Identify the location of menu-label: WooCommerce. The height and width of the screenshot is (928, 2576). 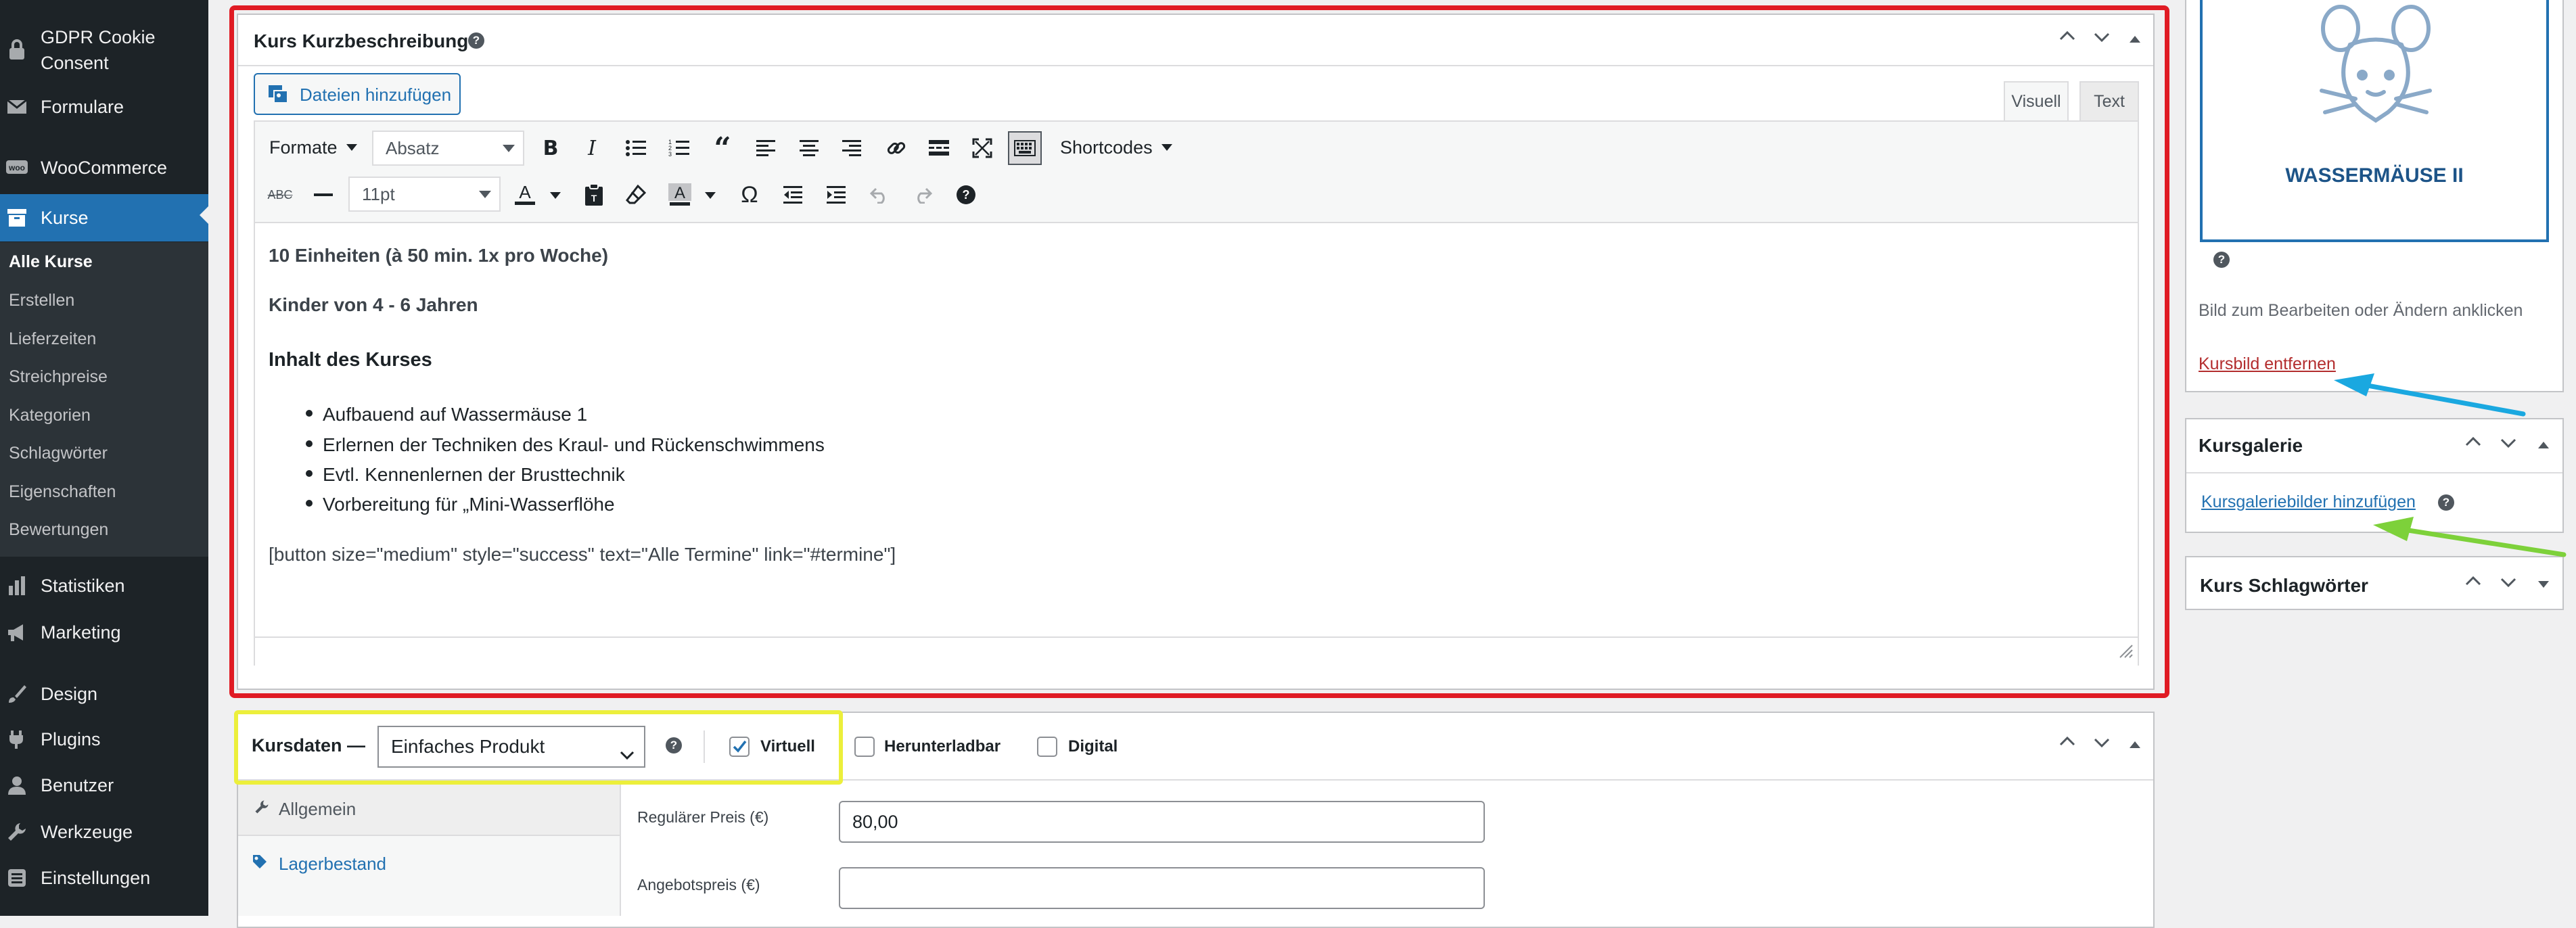
(104, 167).